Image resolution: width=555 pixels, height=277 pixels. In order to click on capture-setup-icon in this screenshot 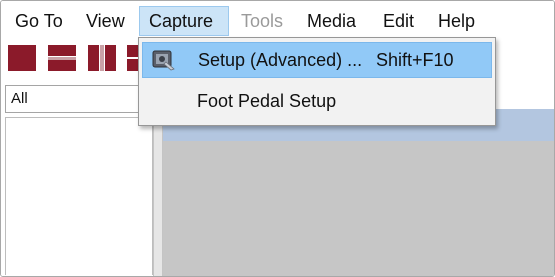, I will do `click(163, 60)`.